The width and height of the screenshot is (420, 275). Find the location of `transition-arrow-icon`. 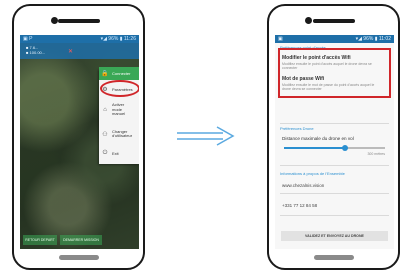

transition-arrow-icon is located at coordinates (206, 136).